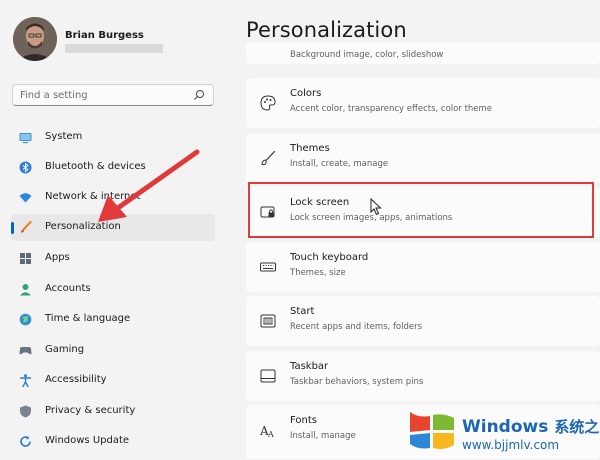 The width and height of the screenshot is (600, 460). Describe the element at coordinates (76, 379) in the screenshot. I see `sidebar-item-label: Accessibility` at that location.